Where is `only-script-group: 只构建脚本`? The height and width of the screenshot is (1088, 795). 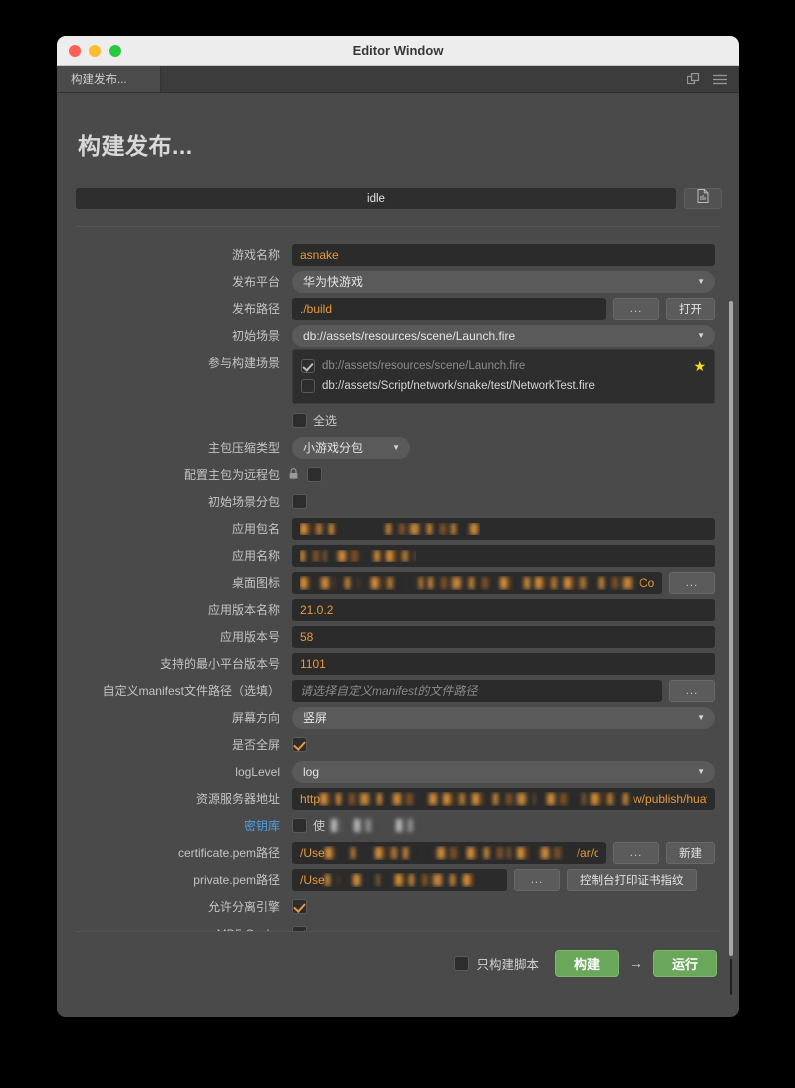 only-script-group: 只构建脚本 is located at coordinates (496, 963).